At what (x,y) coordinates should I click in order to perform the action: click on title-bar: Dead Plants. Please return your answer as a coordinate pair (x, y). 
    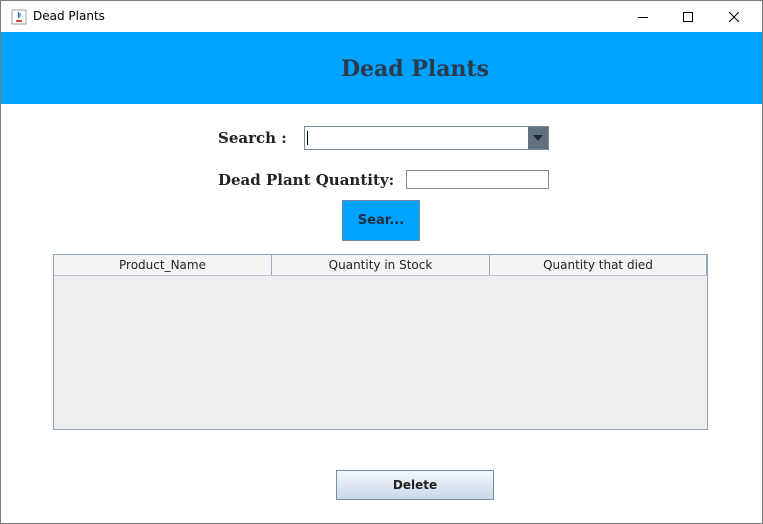
    Looking at the image, I should click on (381, 16).